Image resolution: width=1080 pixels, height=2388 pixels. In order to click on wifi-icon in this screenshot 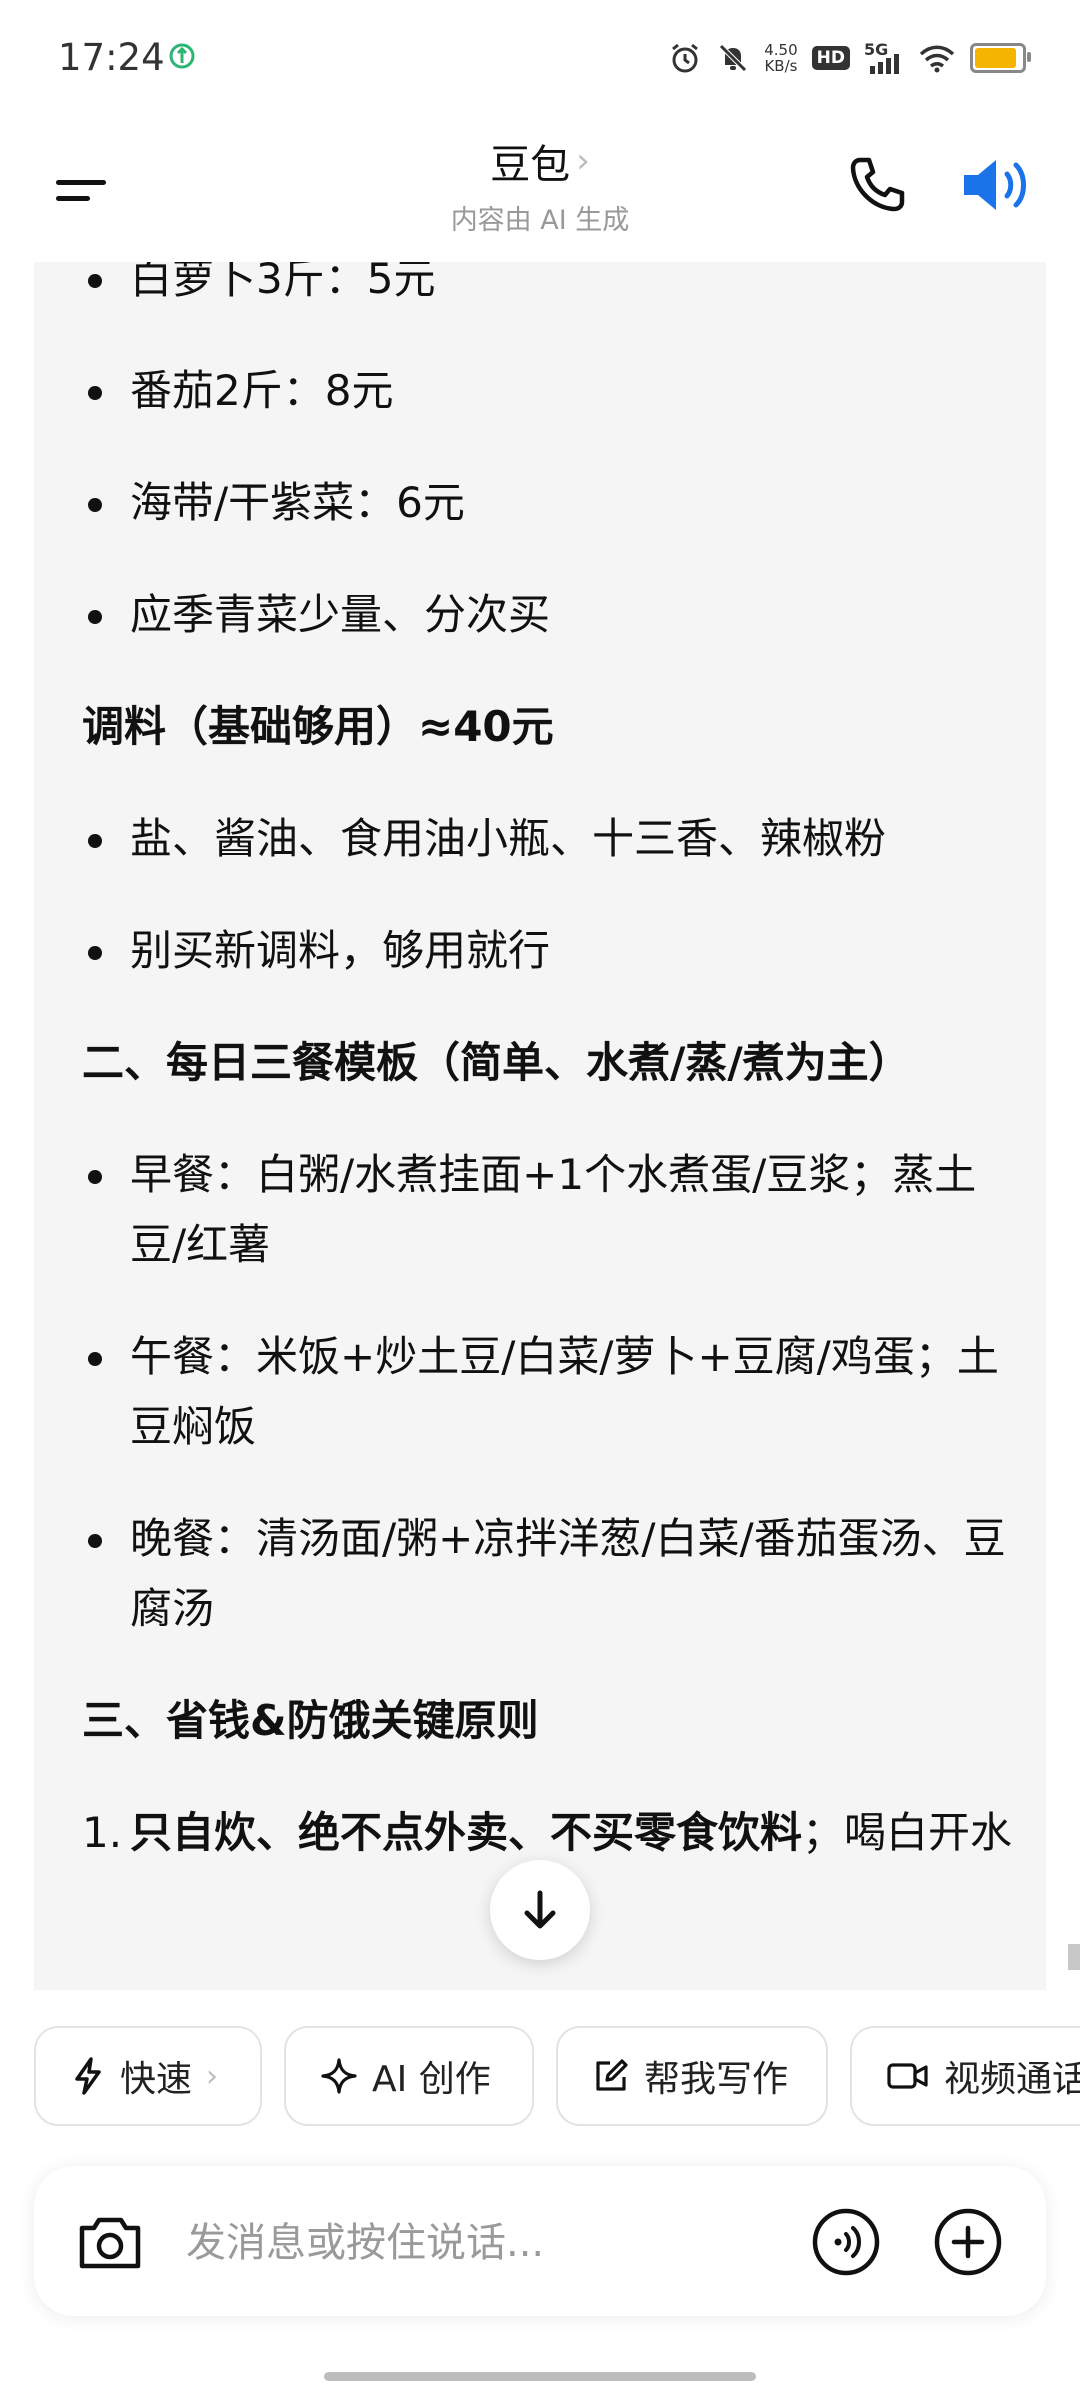, I will do `click(937, 59)`.